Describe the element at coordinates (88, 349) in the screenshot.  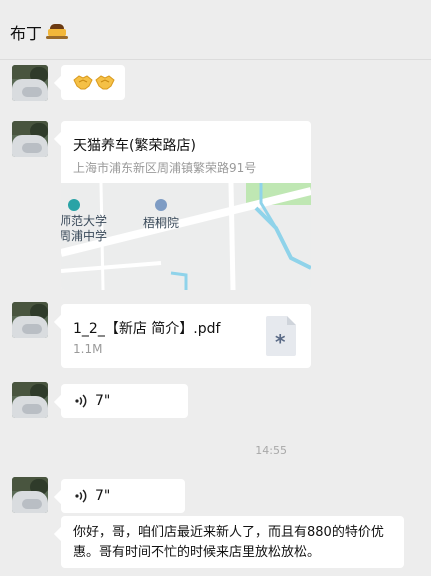
I see `file-size: 1.1M` at that location.